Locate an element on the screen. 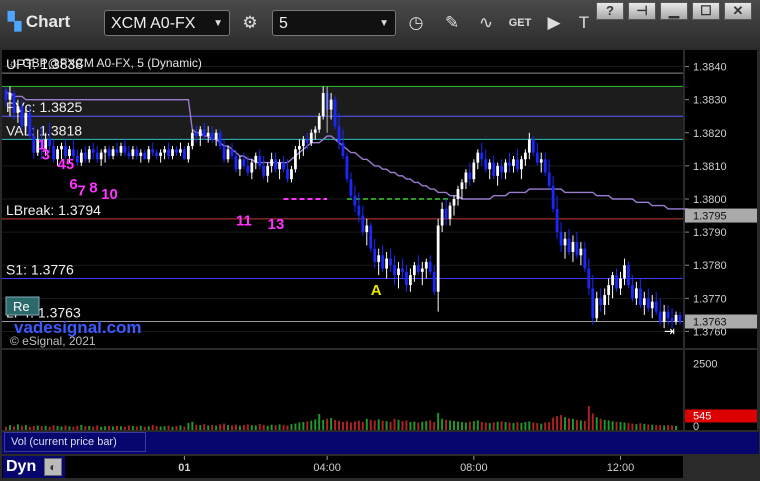  price-tick-label: 1.3840 is located at coordinates (710, 68).